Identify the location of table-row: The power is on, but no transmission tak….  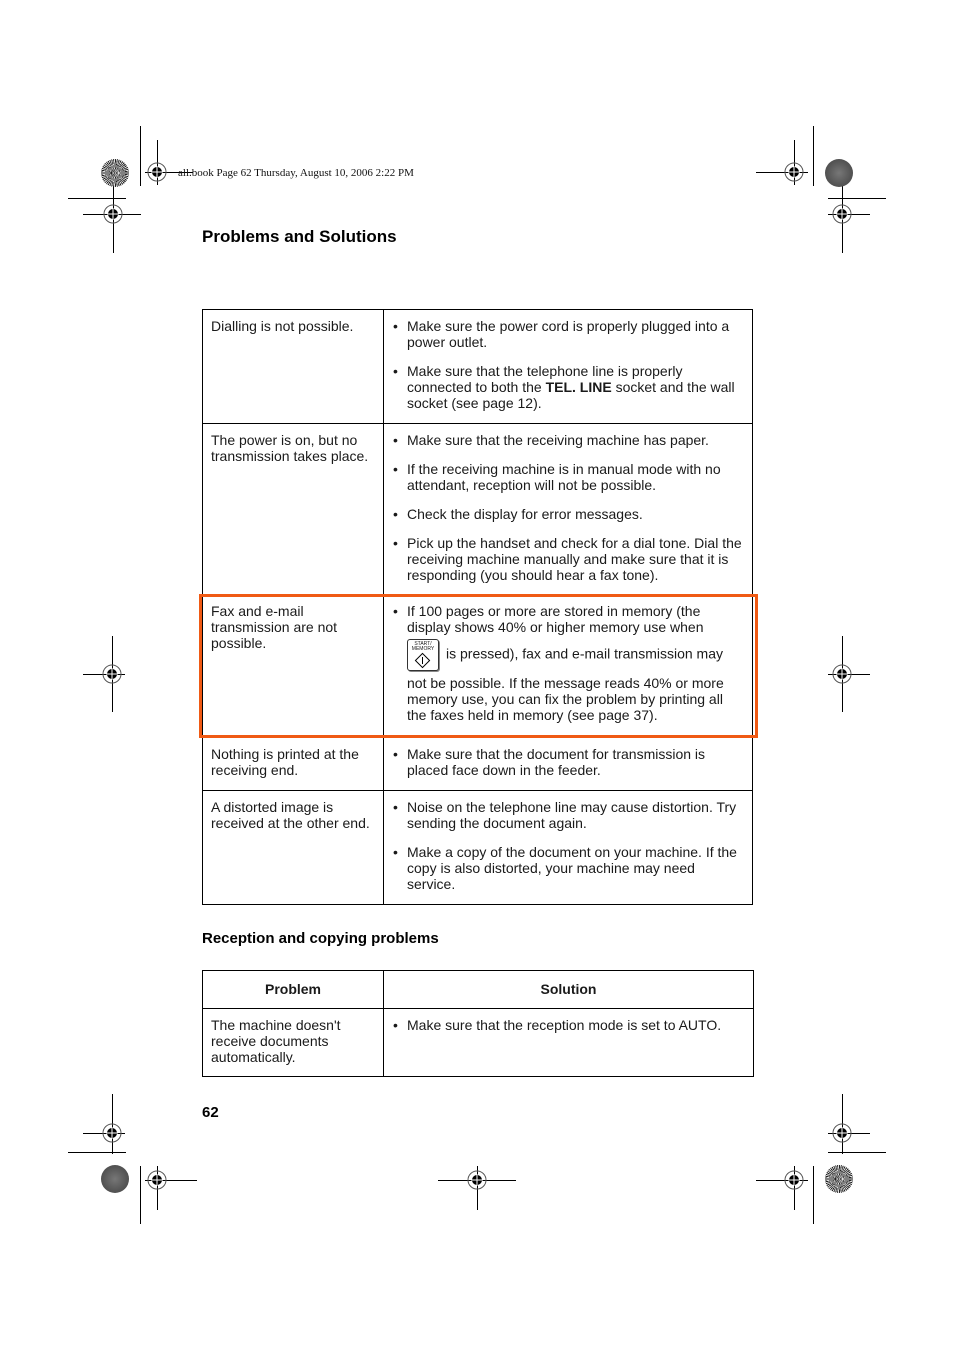
(477, 509).